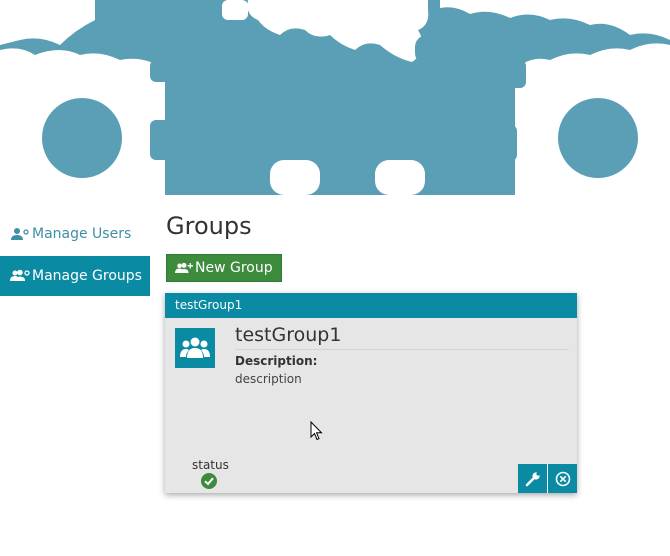 The width and height of the screenshot is (670, 556). Describe the element at coordinates (20, 234) in the screenshot. I see `user-gear-icon` at that location.